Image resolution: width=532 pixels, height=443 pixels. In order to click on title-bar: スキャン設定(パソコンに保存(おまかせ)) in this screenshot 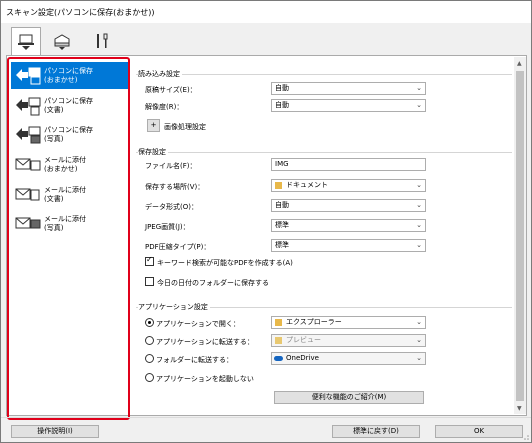, I will do `click(266, 12)`.